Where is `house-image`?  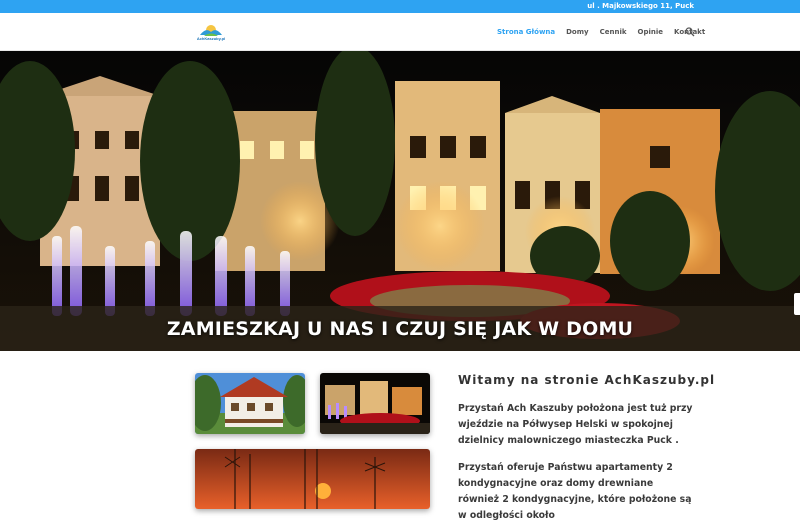 house-image is located at coordinates (250, 403).